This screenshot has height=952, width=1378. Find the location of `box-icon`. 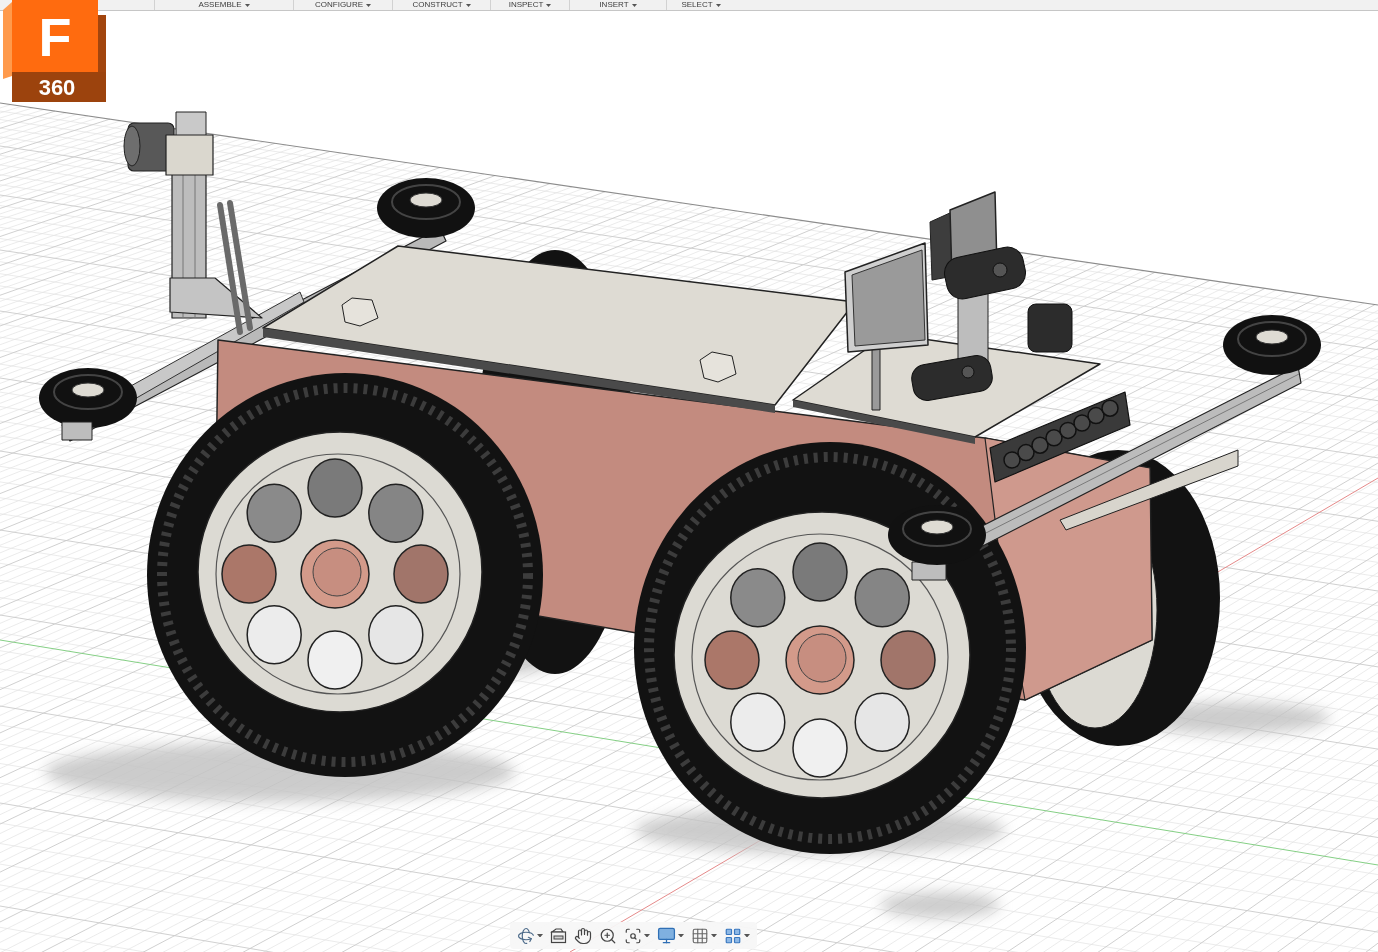

box-icon is located at coordinates (558, 935).